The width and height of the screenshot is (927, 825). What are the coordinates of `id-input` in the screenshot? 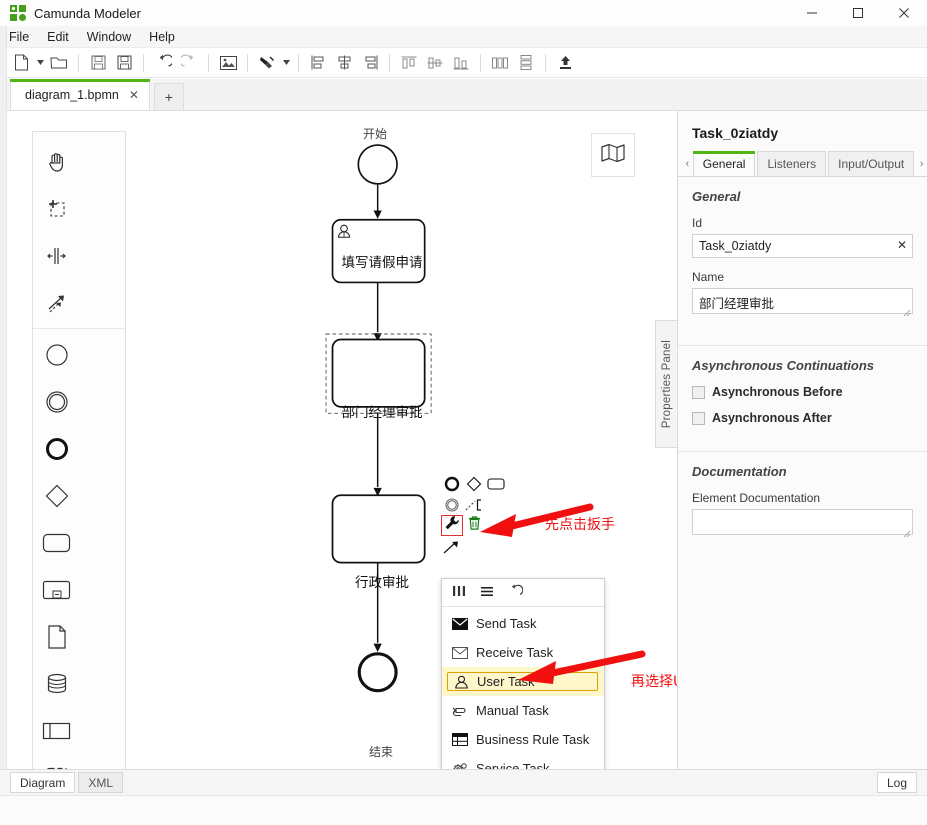 It's located at (802, 246).